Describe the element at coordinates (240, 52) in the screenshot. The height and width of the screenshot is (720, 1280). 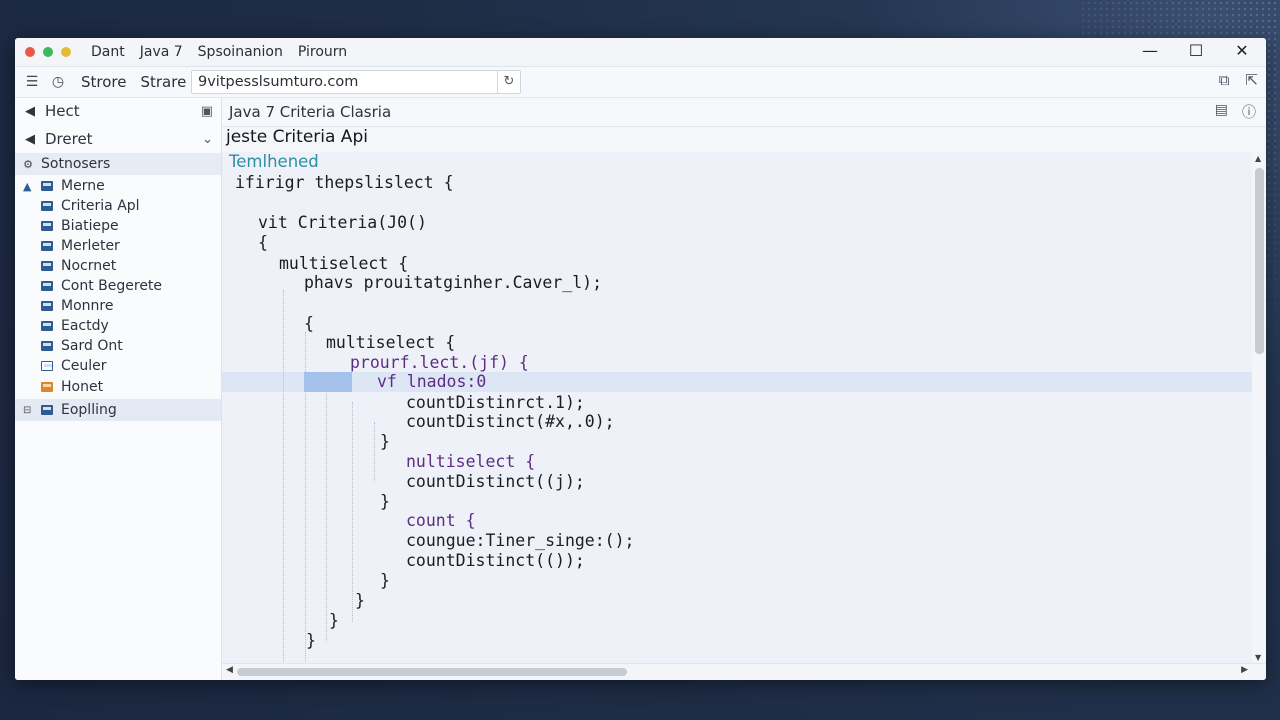
I see `menu-item-spsoinanion: Spsoinanion` at that location.